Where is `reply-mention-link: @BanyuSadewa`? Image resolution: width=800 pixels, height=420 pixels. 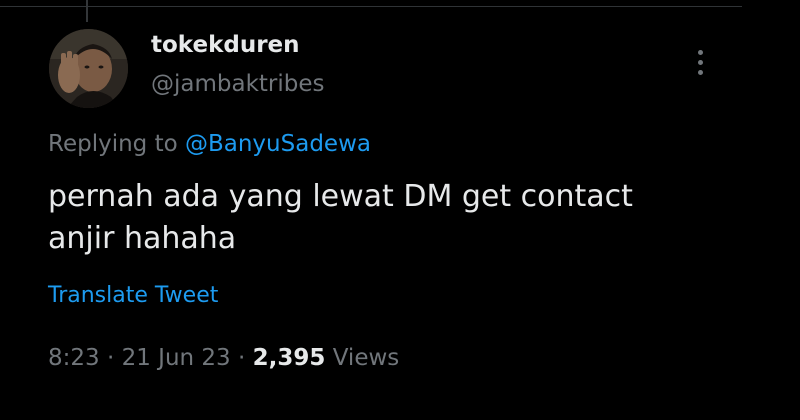
reply-mention-link: @BanyuSadewa is located at coordinates (278, 144).